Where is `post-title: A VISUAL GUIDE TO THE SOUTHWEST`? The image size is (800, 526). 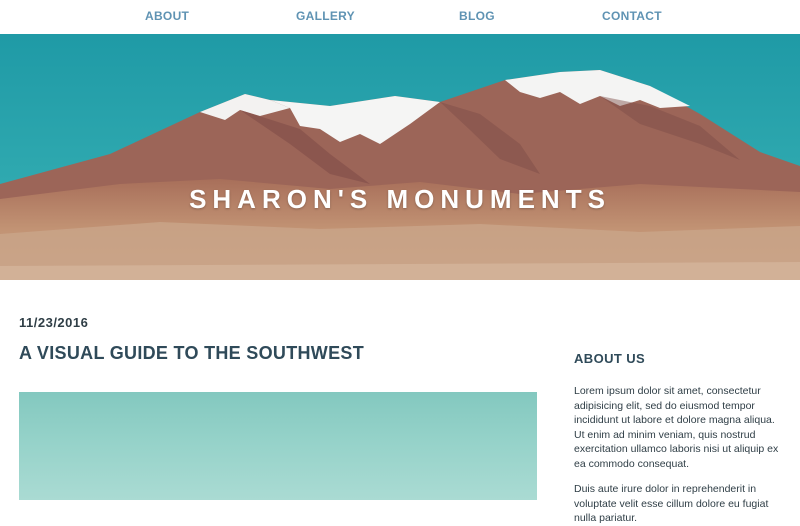 post-title: A VISUAL GUIDE TO THE SOUTHWEST is located at coordinates (191, 353).